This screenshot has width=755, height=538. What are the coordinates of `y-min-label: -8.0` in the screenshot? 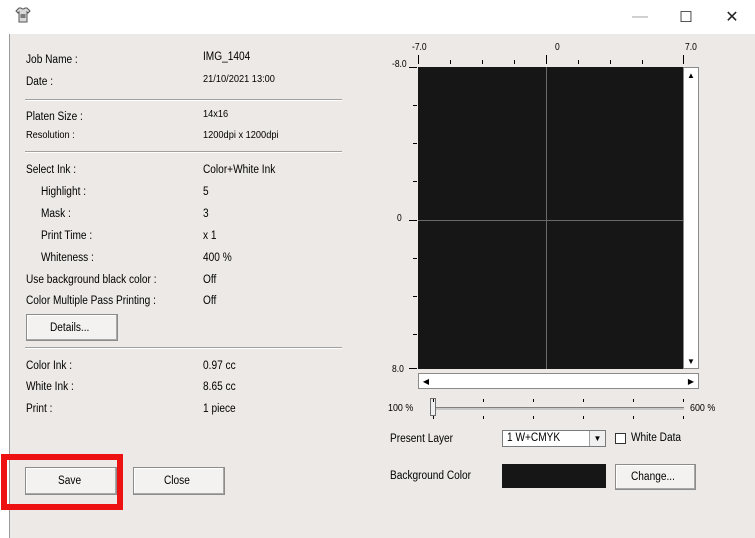 It's located at (399, 64).